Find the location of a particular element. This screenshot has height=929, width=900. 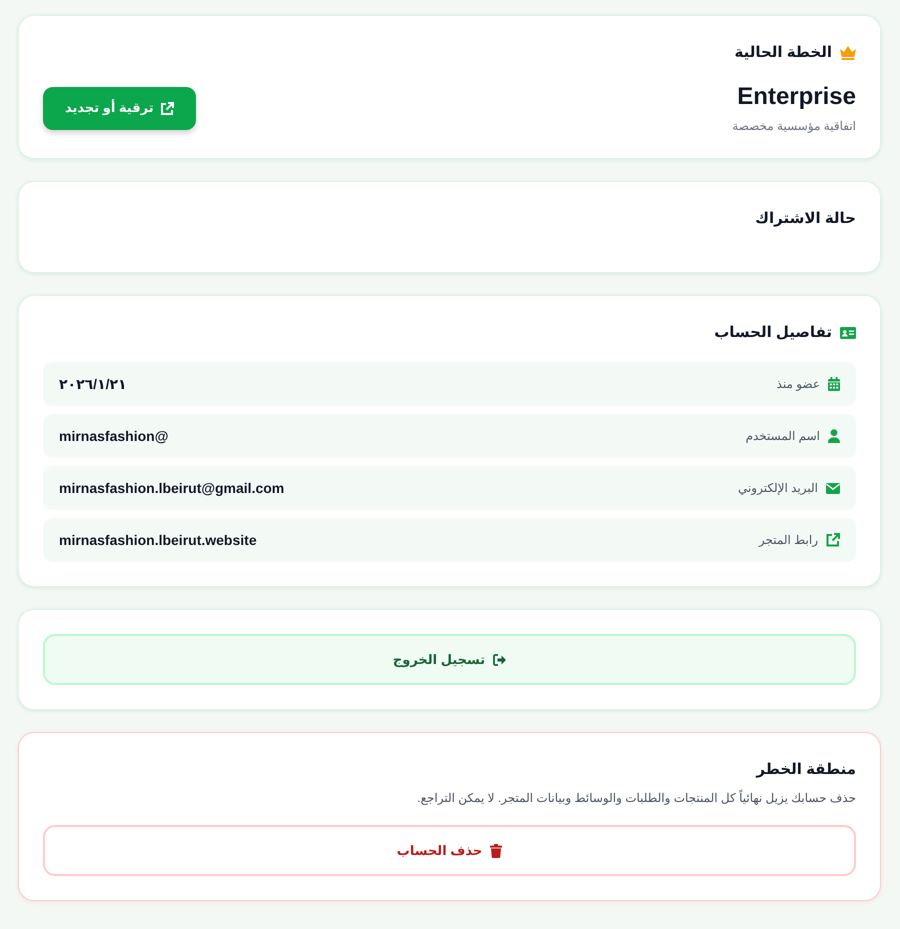

calendar-icon is located at coordinates (834, 384).